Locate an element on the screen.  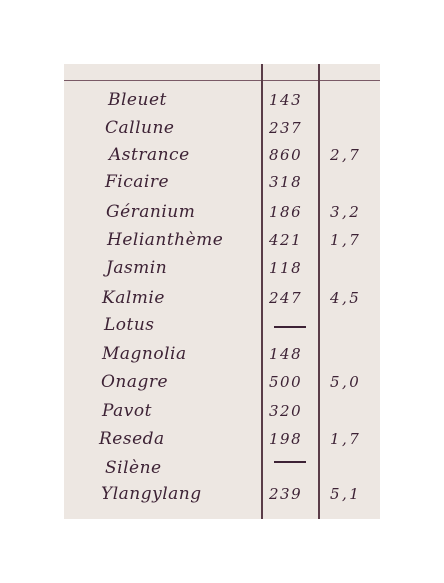
flower-name: Ylangylang is located at coordinates (151, 494).